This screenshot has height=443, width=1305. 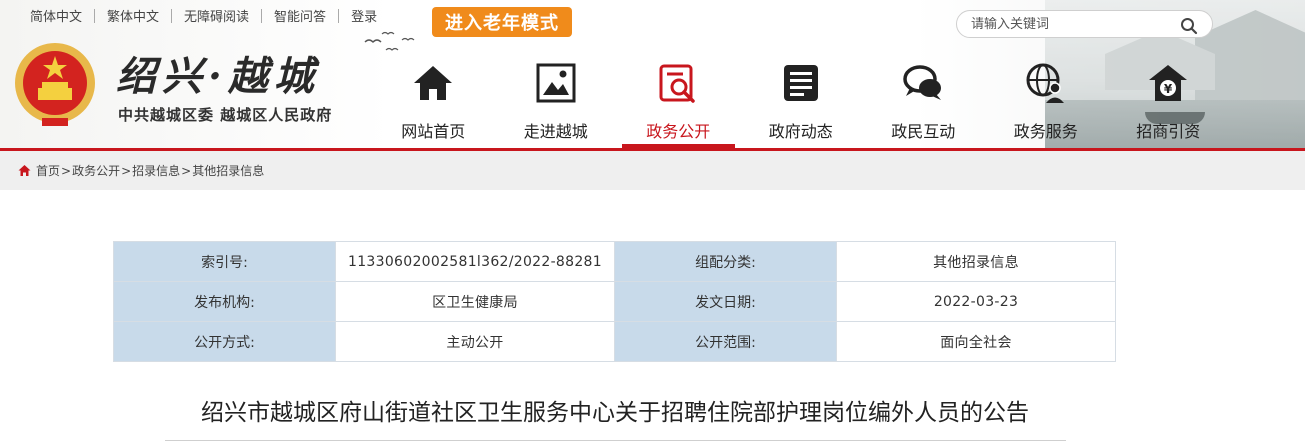 I want to click on site-logo-title: 绍兴·越城, so click(x=218, y=73).